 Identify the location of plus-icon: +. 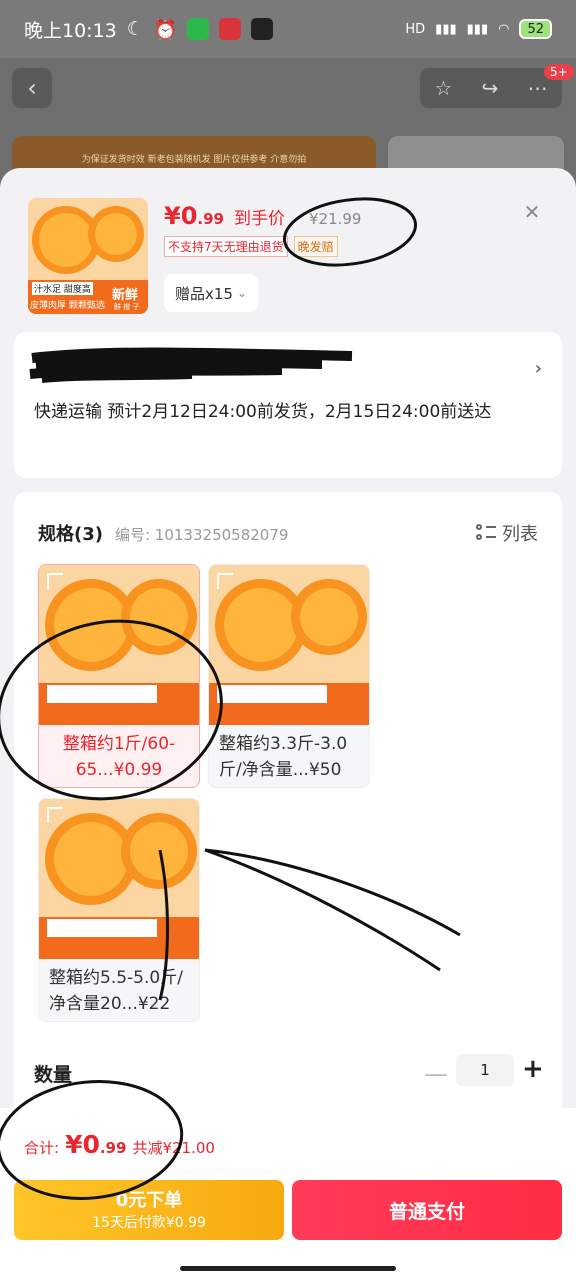
(533, 1069).